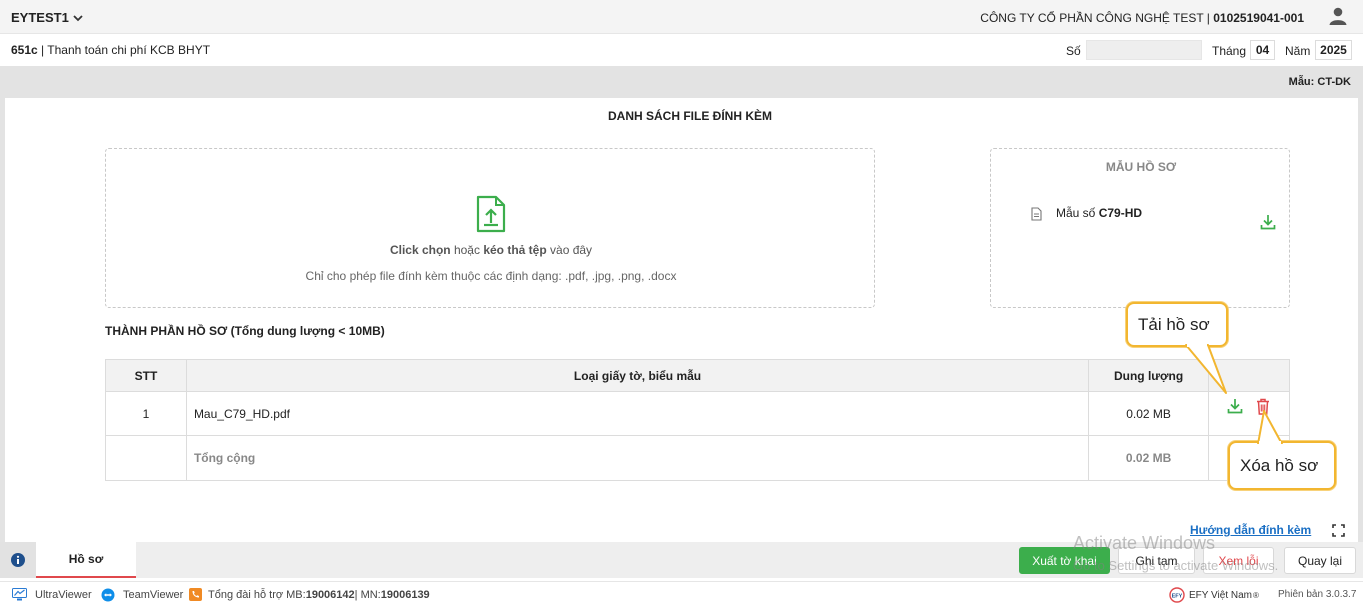  I want to click on back-button: Quay lại, so click(1320, 560).